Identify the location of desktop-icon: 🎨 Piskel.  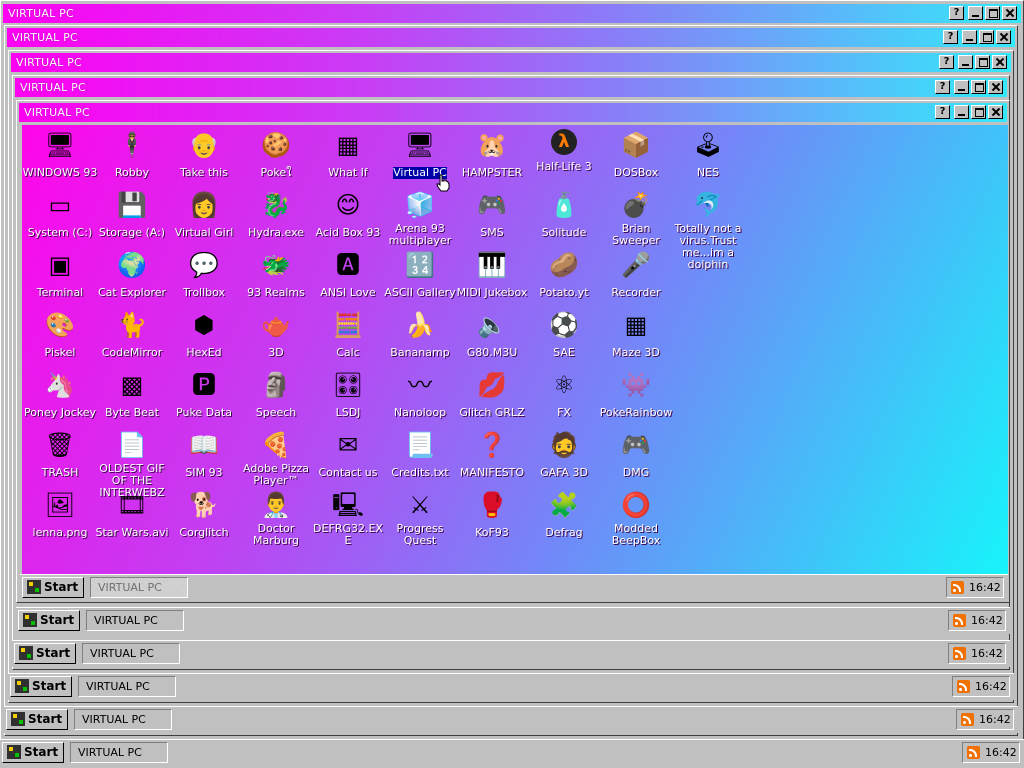
(60, 334).